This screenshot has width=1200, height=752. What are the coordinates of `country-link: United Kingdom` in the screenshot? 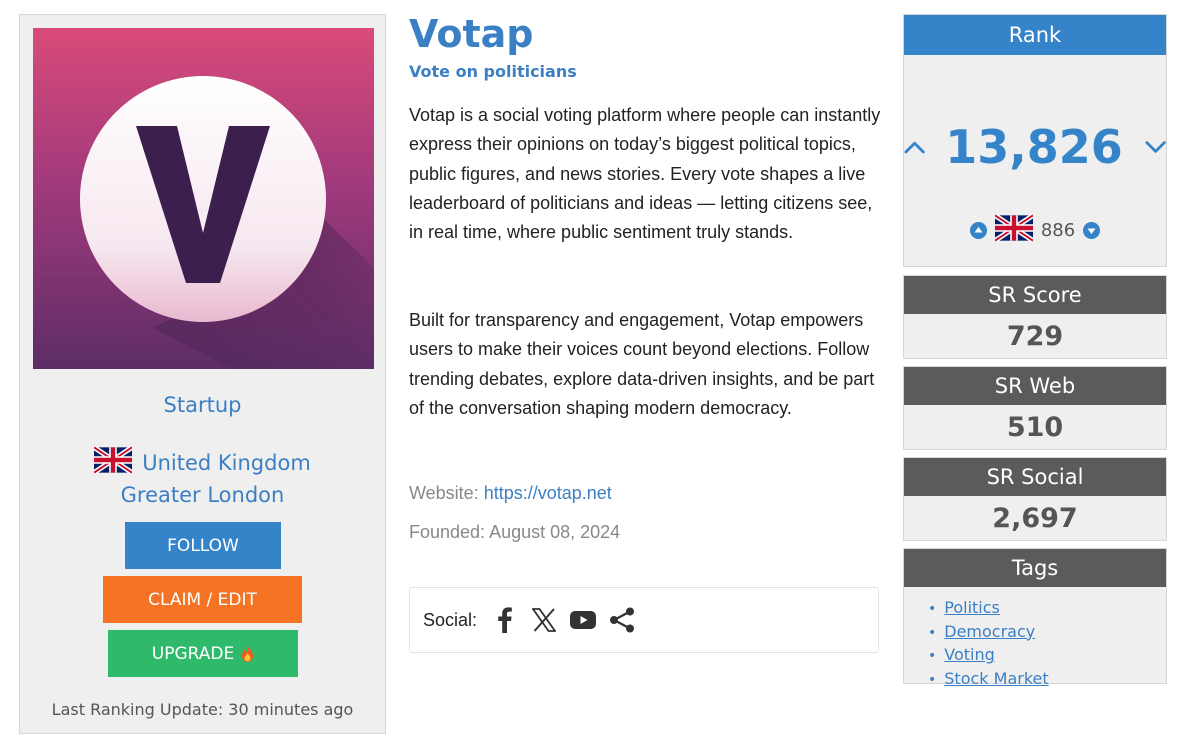 It's located at (226, 463).